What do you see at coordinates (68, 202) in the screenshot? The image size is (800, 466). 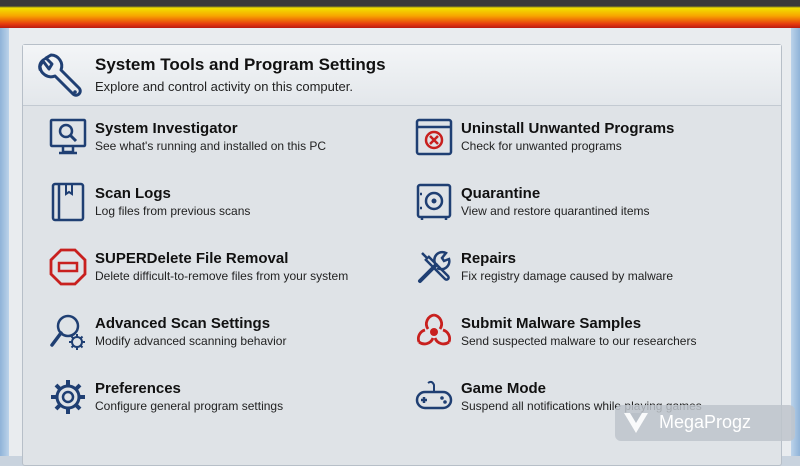 I see `log-book-icon` at bounding box center [68, 202].